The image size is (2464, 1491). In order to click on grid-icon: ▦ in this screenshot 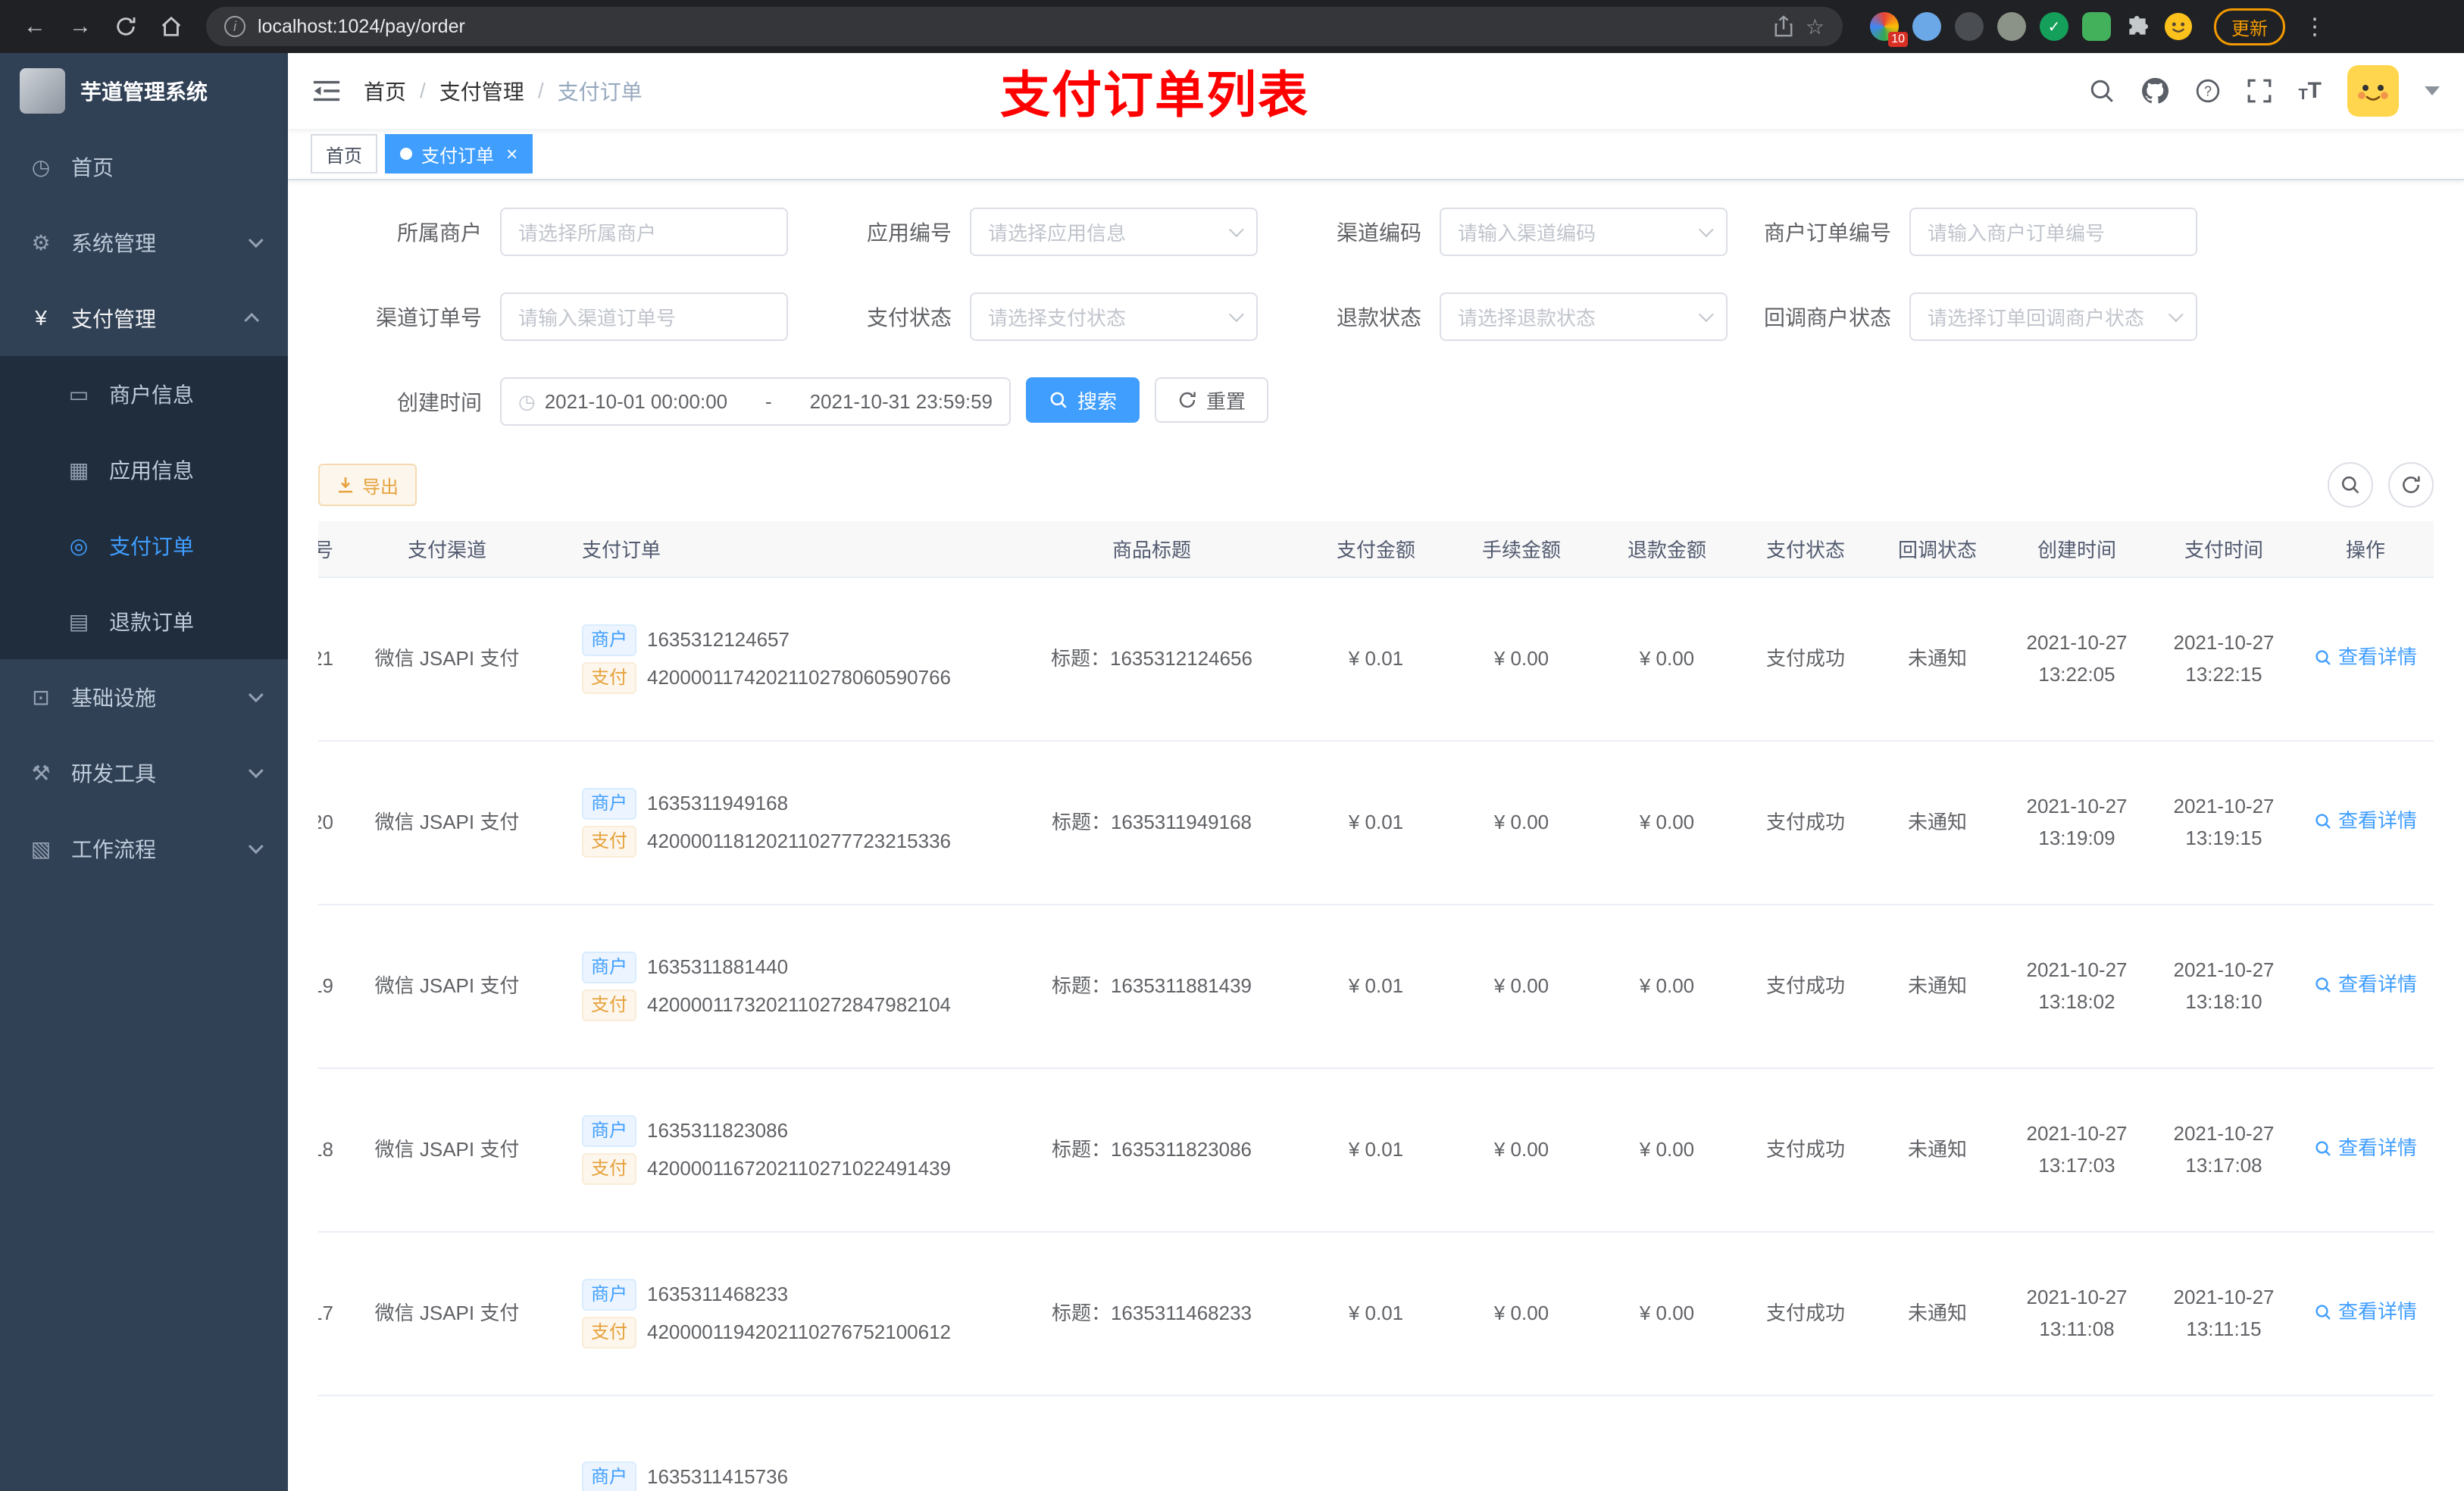, I will do `click(78, 470)`.